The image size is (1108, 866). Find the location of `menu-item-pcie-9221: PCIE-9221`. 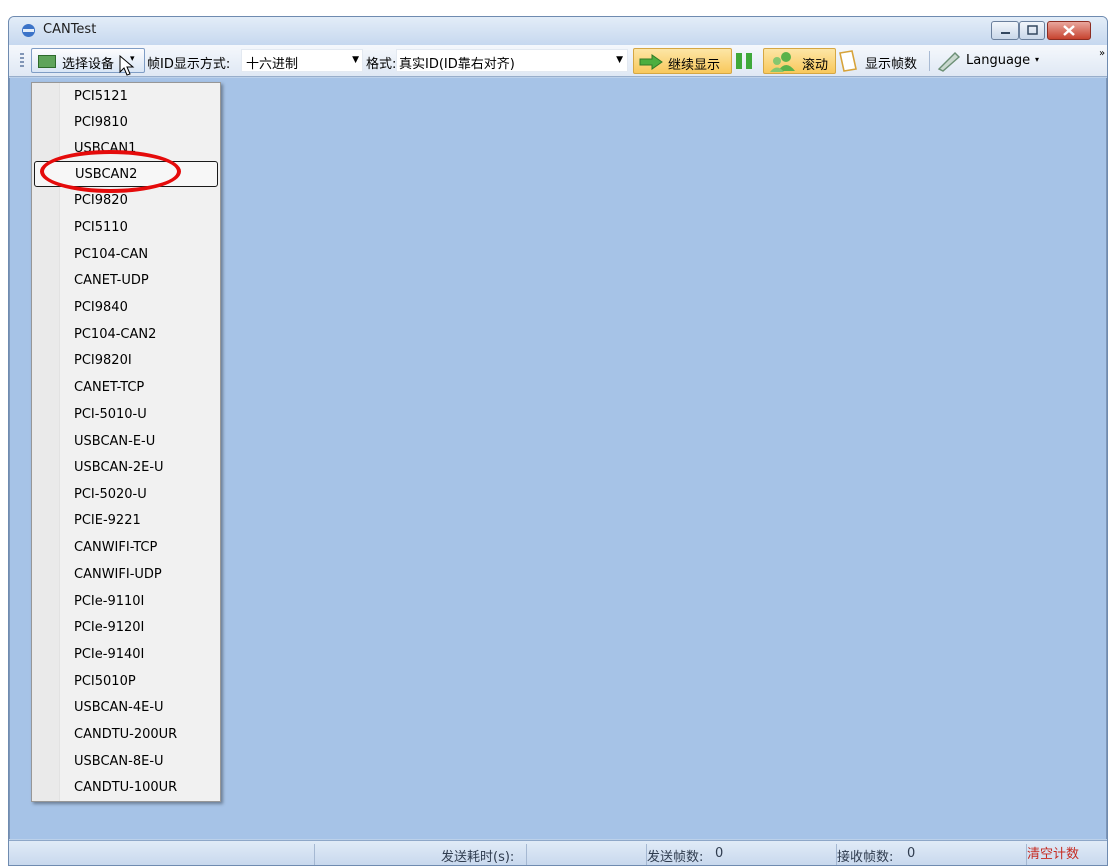

menu-item-pcie-9221: PCIE-9221 is located at coordinates (126, 521).